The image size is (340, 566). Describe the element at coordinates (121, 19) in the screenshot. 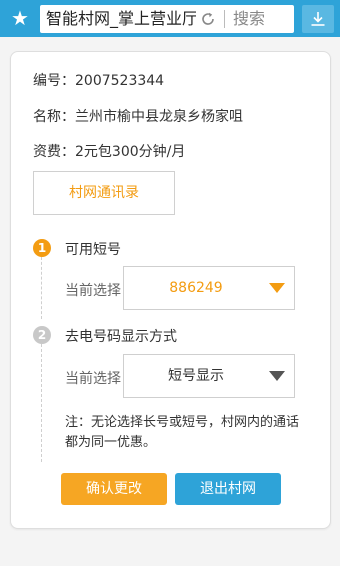

I see `url-text: 智能村网_掌上营业厅_1` at that location.